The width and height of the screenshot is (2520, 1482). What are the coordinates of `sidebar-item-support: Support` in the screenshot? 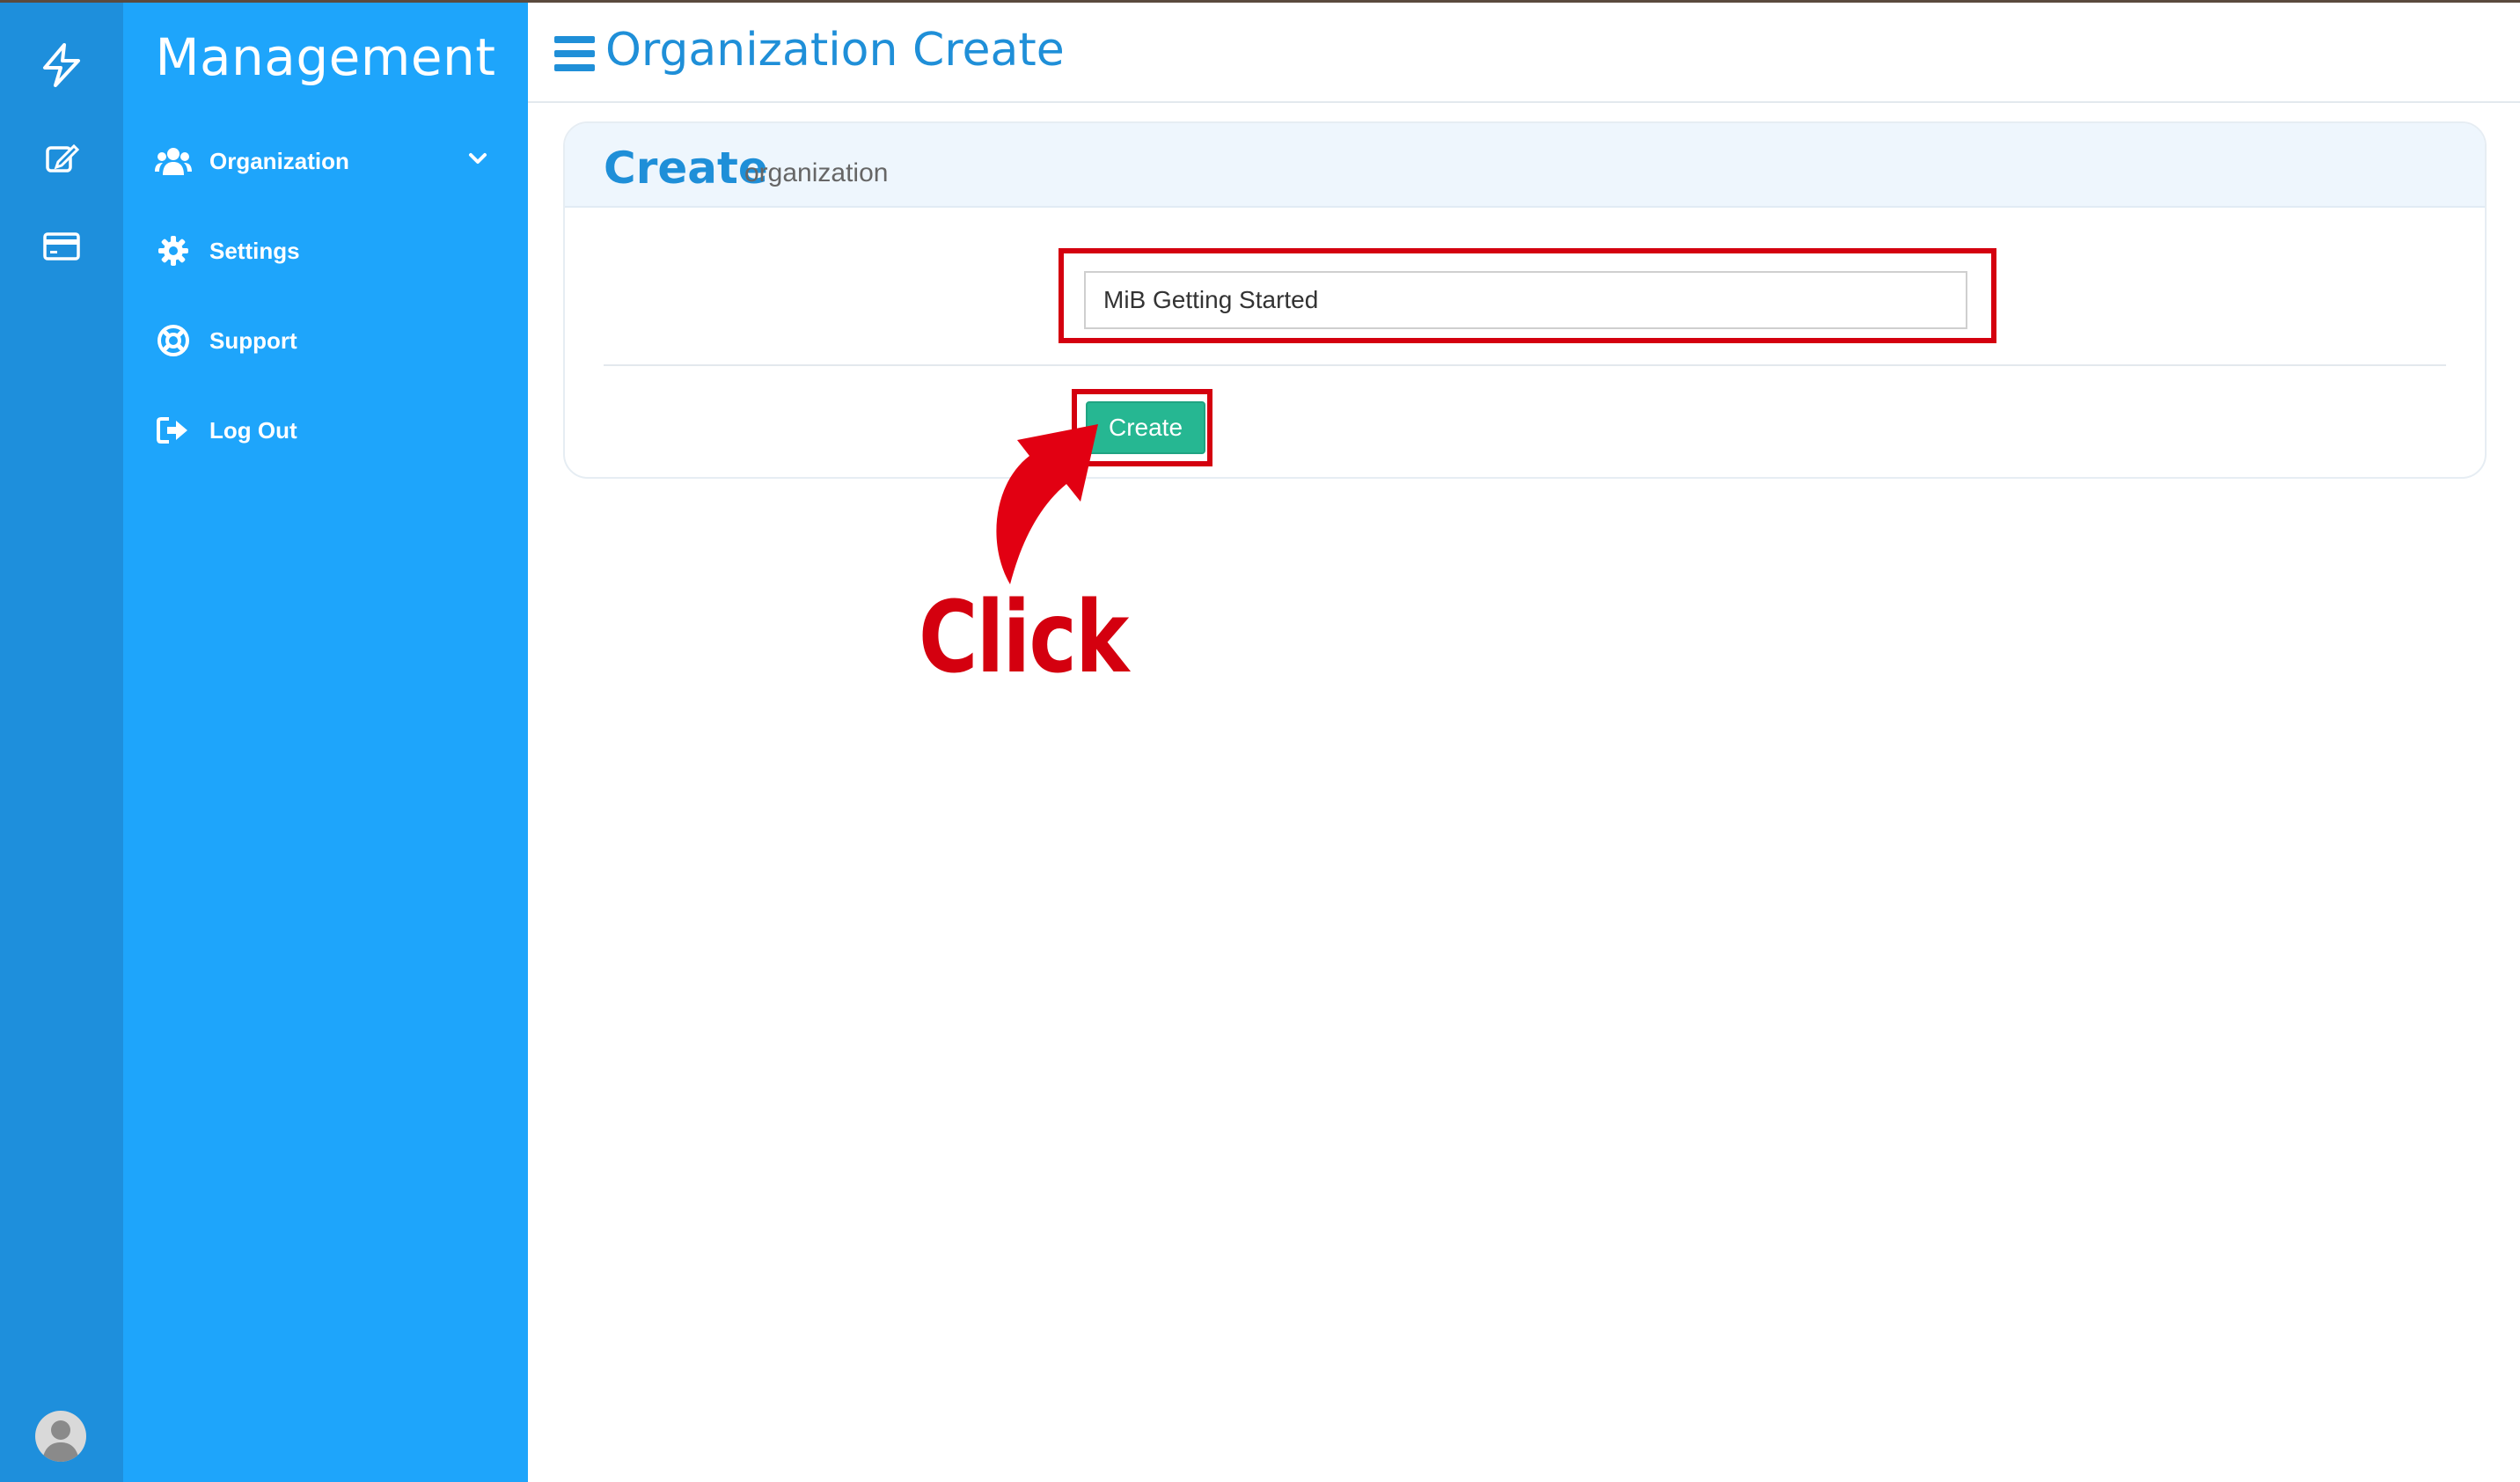 It's located at (331, 341).